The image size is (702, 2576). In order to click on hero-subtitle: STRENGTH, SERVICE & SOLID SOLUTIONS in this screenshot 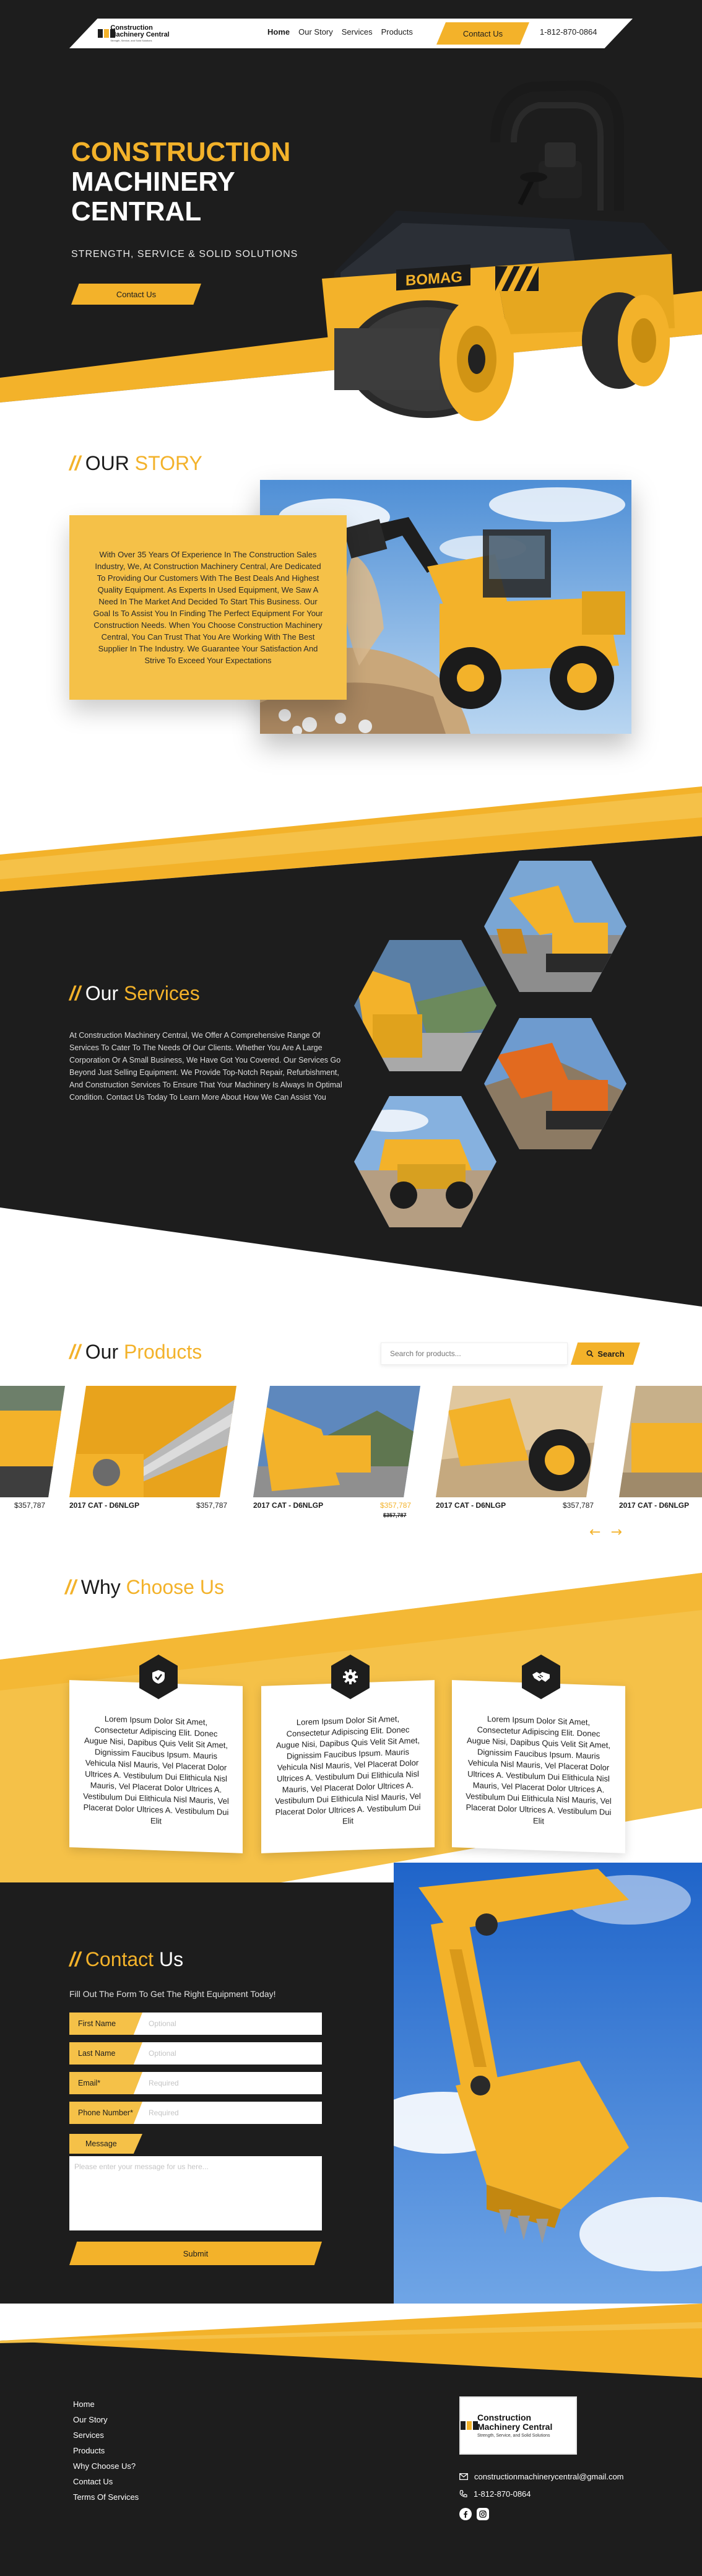, I will do `click(184, 254)`.